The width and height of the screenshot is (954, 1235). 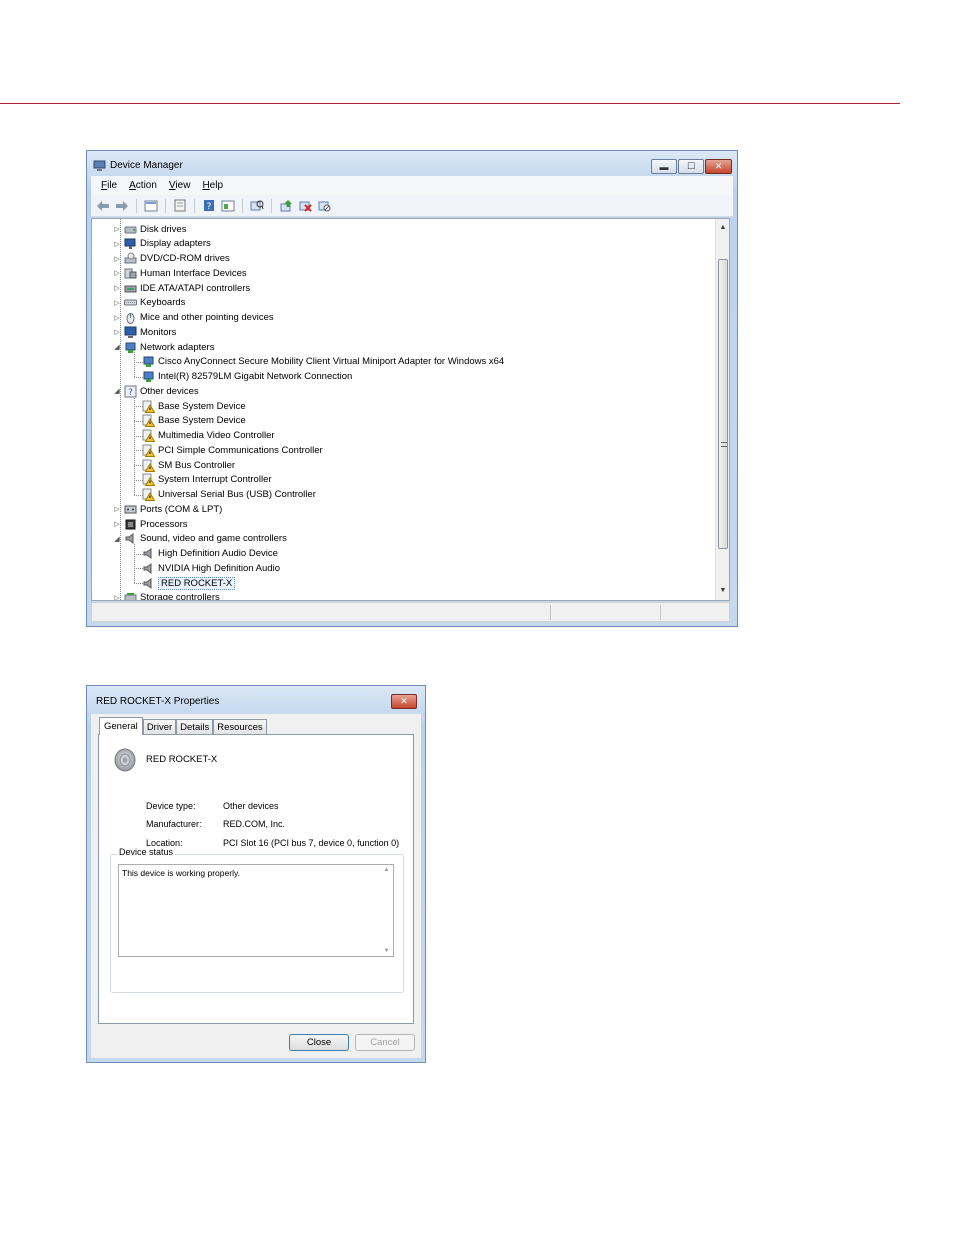 What do you see at coordinates (150, 524) in the screenshot?
I see `tree-category: ▷ Processors` at bounding box center [150, 524].